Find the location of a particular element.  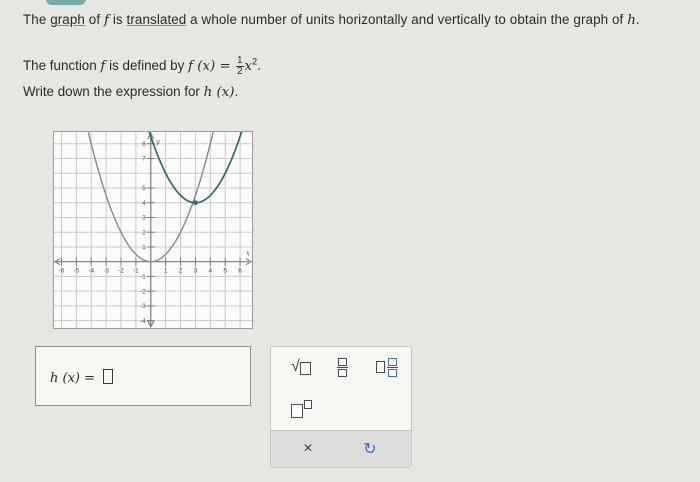

close-icon: × is located at coordinates (308, 448).